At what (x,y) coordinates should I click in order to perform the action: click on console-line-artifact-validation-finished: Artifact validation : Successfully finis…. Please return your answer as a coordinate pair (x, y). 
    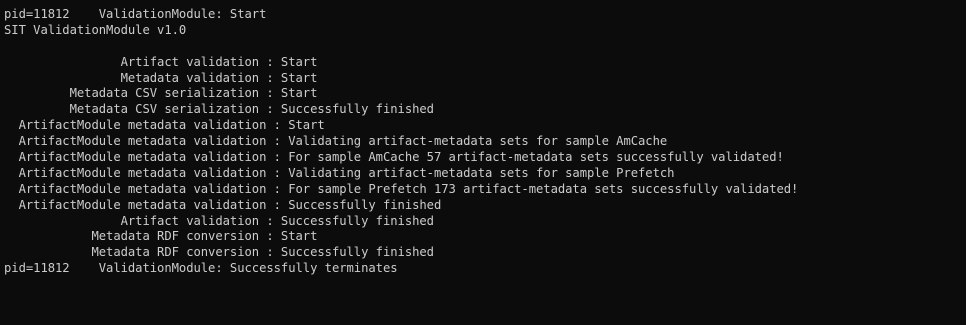
    Looking at the image, I should click on (219, 220).